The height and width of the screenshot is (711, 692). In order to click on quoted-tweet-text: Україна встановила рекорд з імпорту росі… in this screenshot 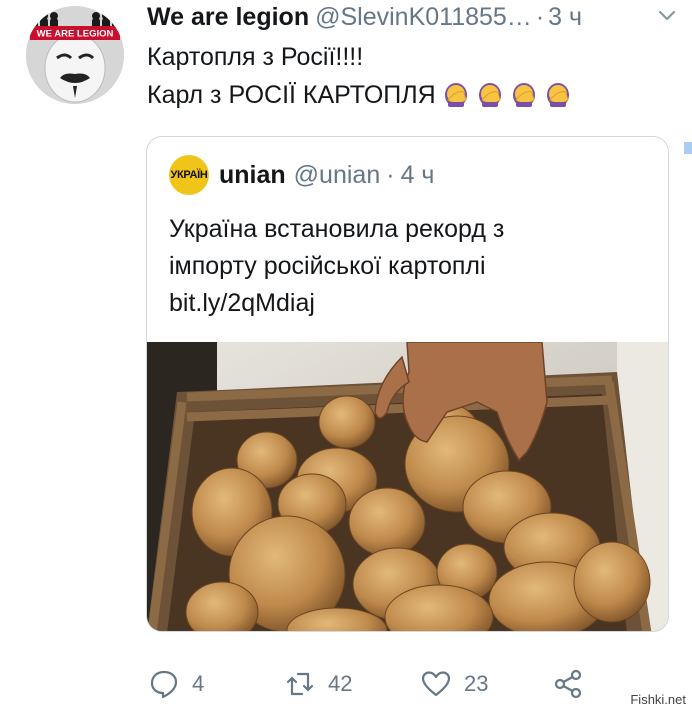, I will do `click(408, 266)`.